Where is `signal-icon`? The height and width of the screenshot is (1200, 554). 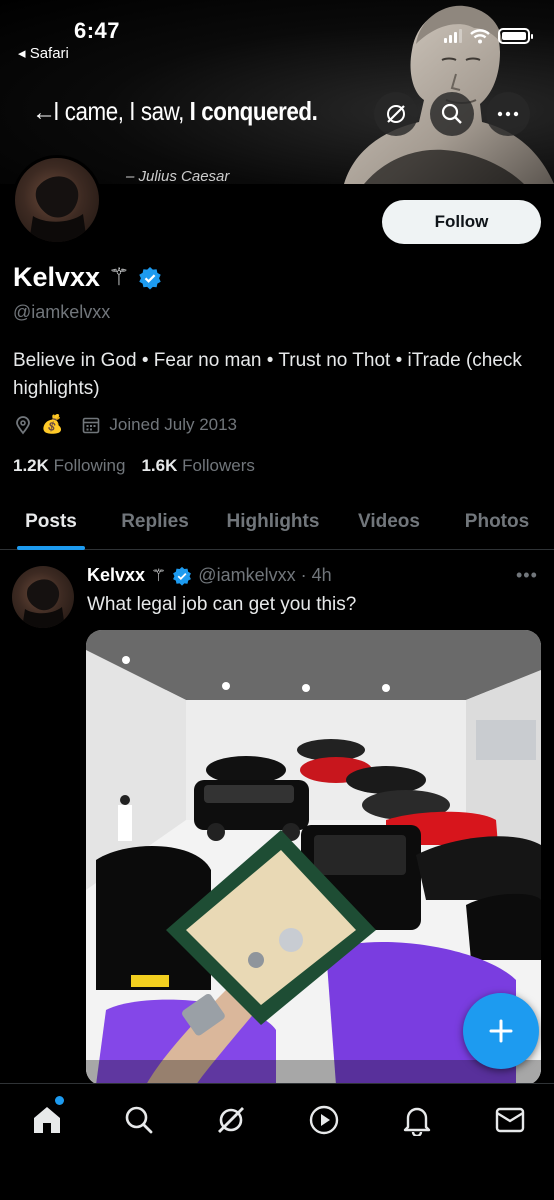 signal-icon is located at coordinates (453, 36).